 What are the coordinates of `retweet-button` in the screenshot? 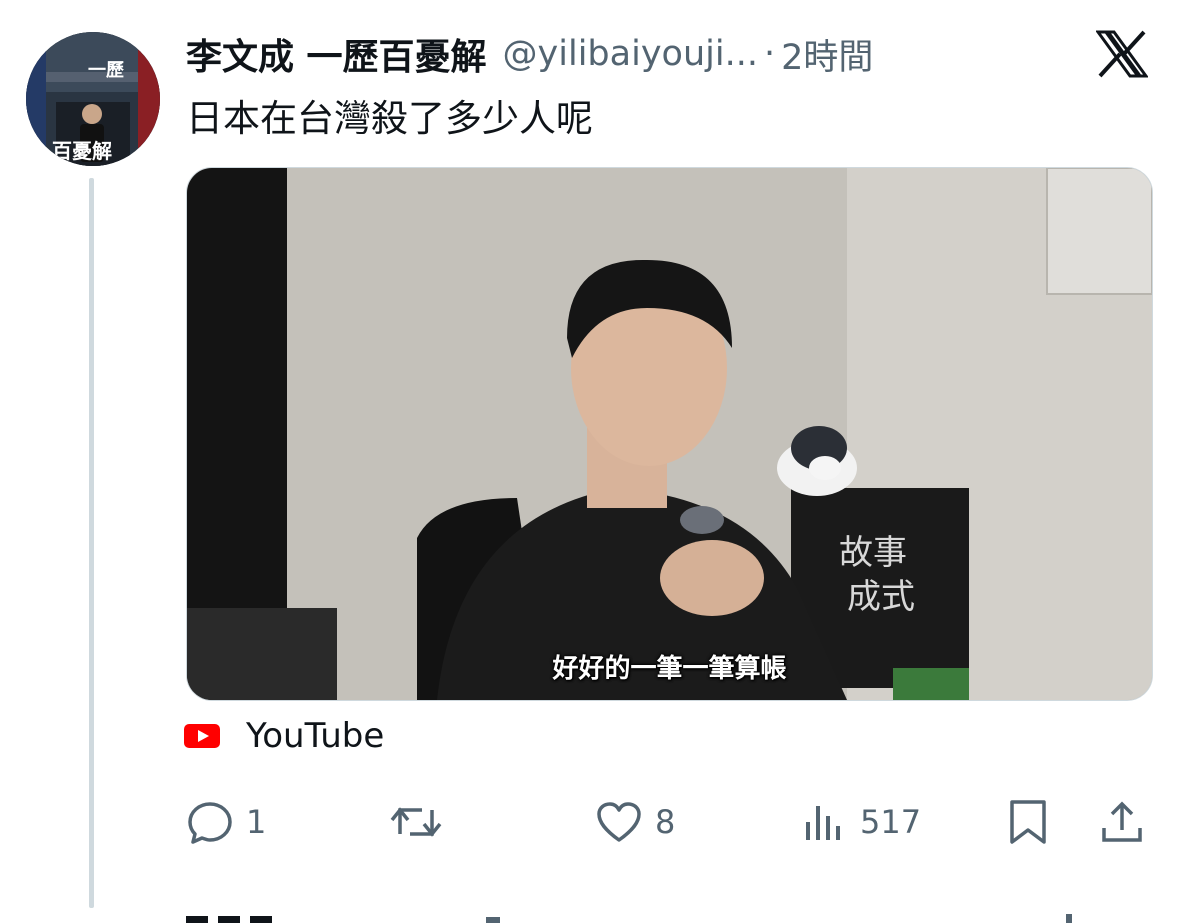 It's located at (422, 822).